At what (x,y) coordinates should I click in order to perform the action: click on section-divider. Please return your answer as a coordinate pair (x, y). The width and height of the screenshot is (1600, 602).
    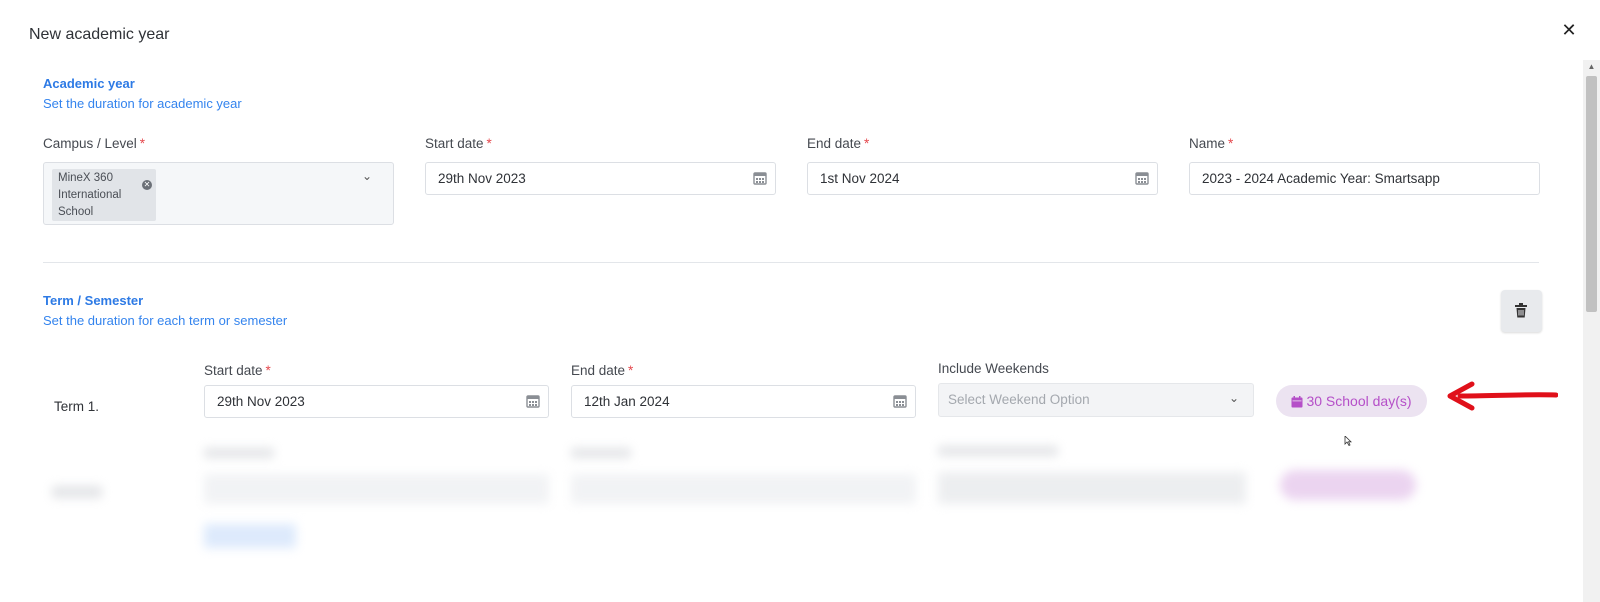
    Looking at the image, I should click on (791, 262).